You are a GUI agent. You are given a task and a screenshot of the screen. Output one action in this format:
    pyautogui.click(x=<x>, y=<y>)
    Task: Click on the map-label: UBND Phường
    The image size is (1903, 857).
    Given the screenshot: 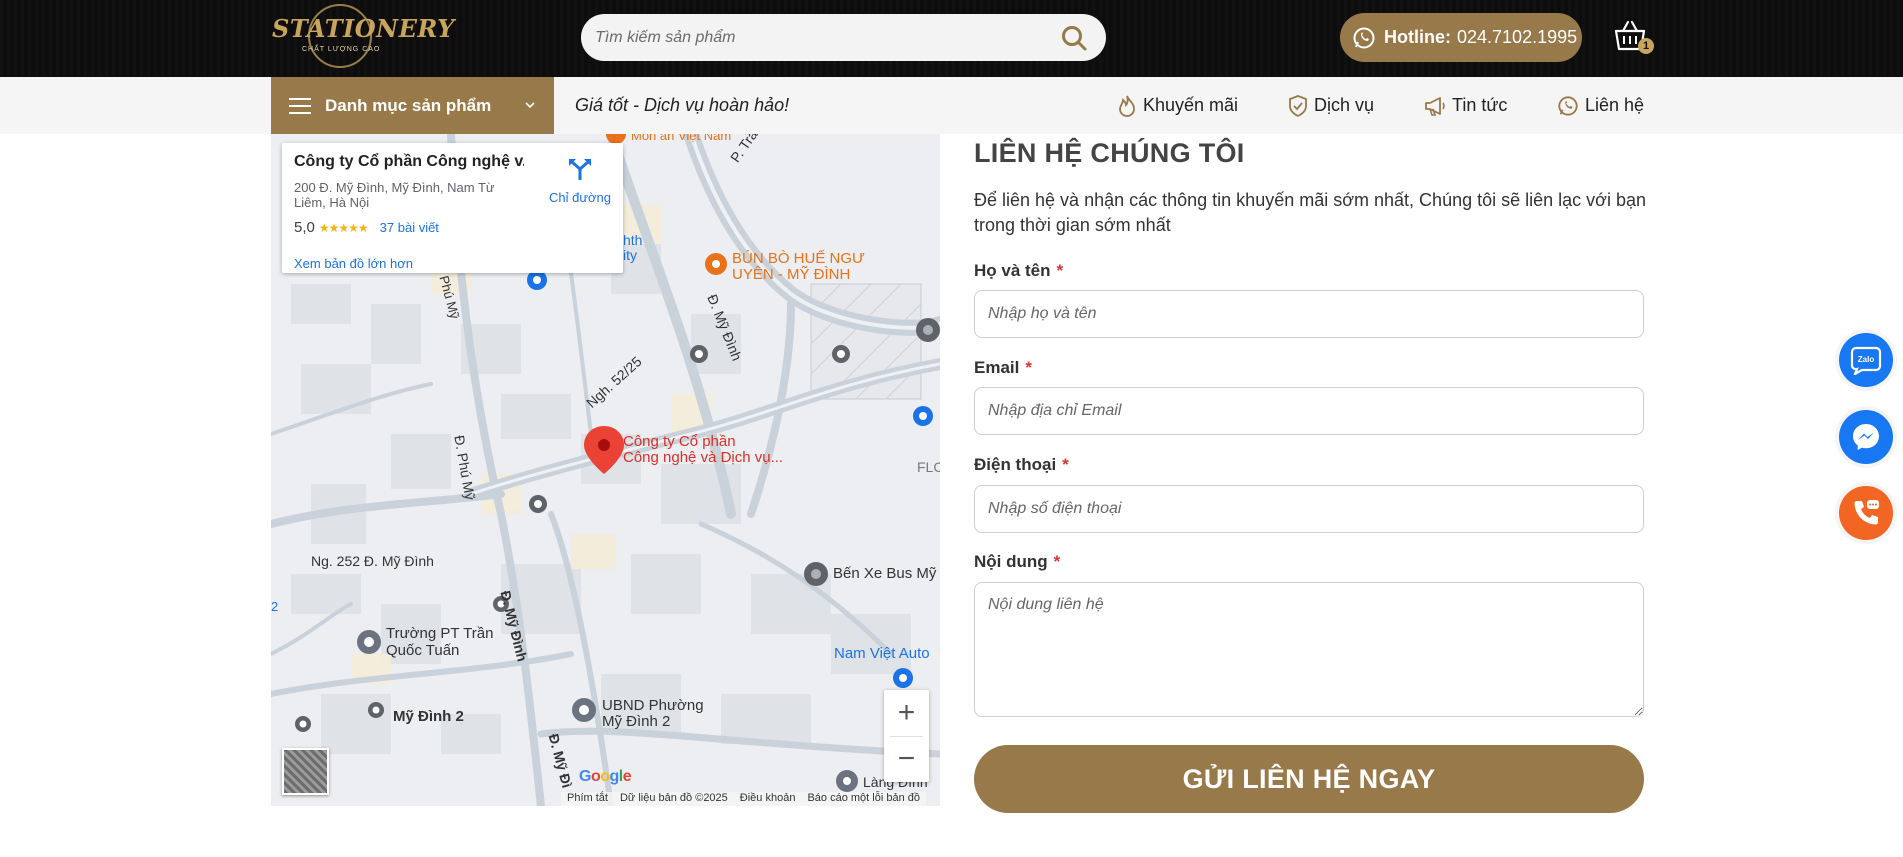 What is the action you would take?
    pyautogui.click(x=653, y=705)
    